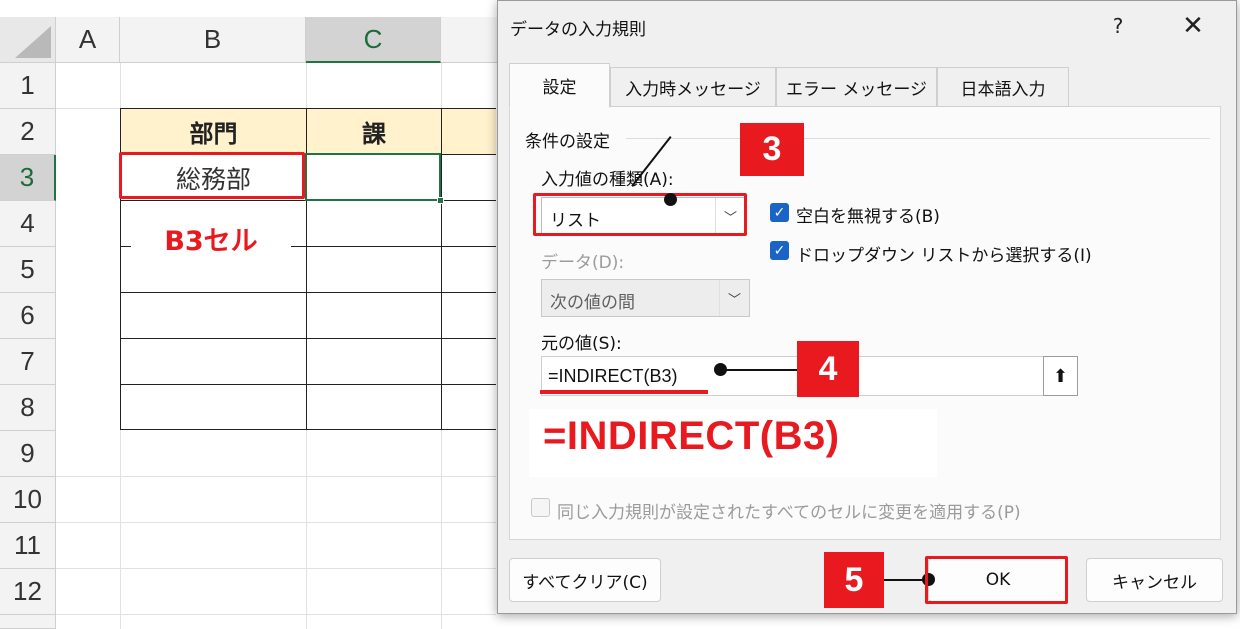  Describe the element at coordinates (592, 303) in the screenshot. I see `data-operator-value: 次の値の間` at that location.